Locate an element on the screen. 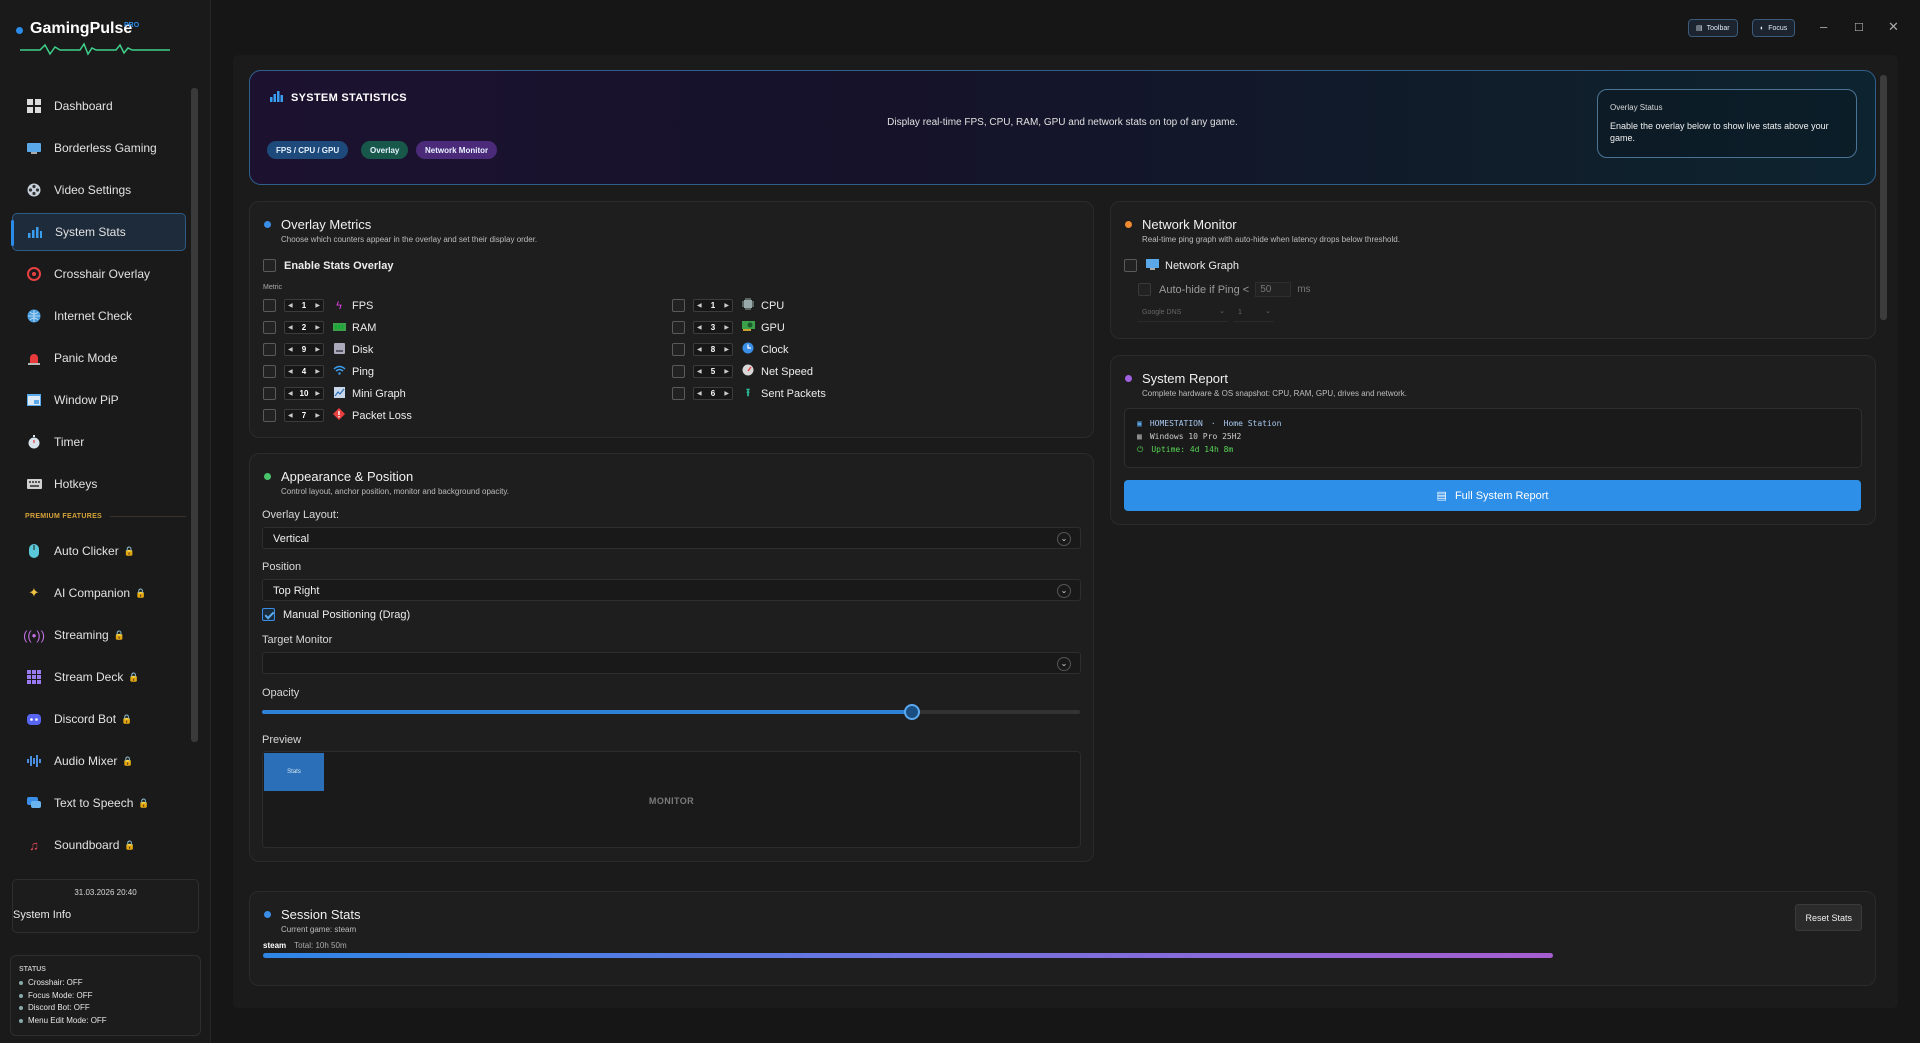 The width and height of the screenshot is (1920, 1043). preview-stats-box: Stats is located at coordinates (294, 772).